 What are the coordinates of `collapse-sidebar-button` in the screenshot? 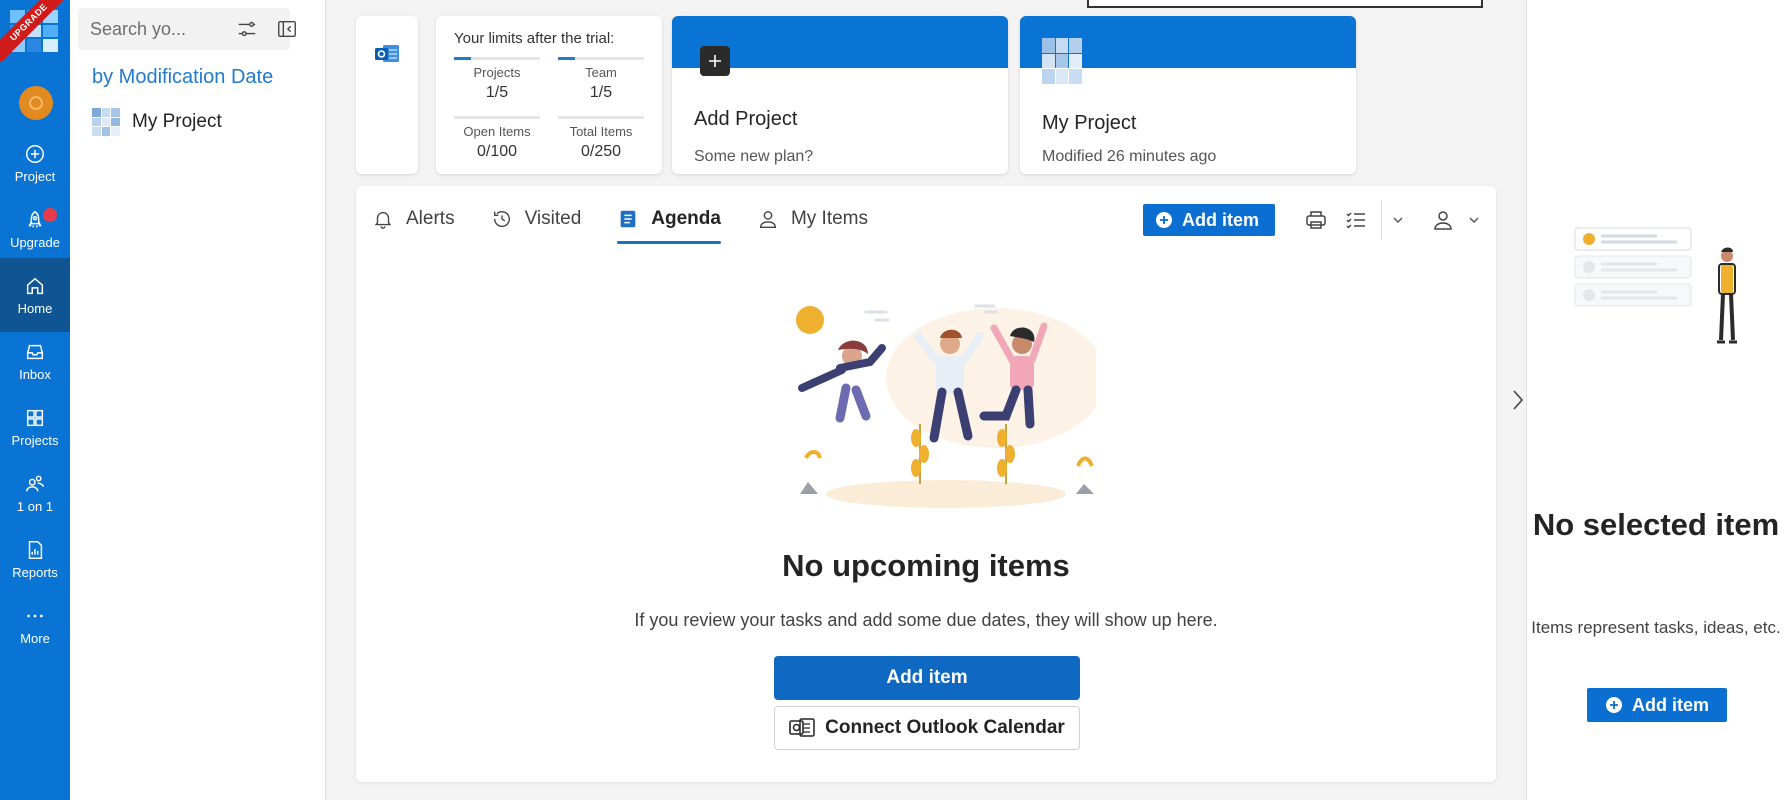 It's located at (287, 29).